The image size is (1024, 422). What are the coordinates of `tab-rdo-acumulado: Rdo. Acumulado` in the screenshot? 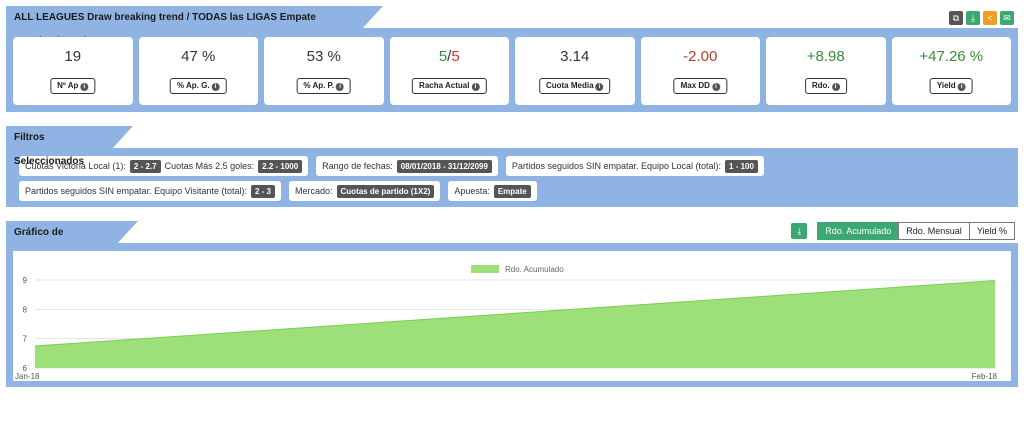 It's located at (858, 231).